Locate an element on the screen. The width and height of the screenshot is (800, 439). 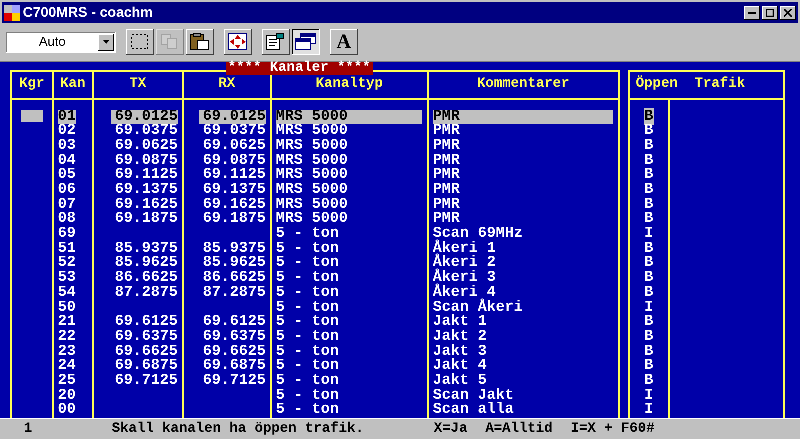
zoom-dropdown: Auto is located at coordinates (61, 42).